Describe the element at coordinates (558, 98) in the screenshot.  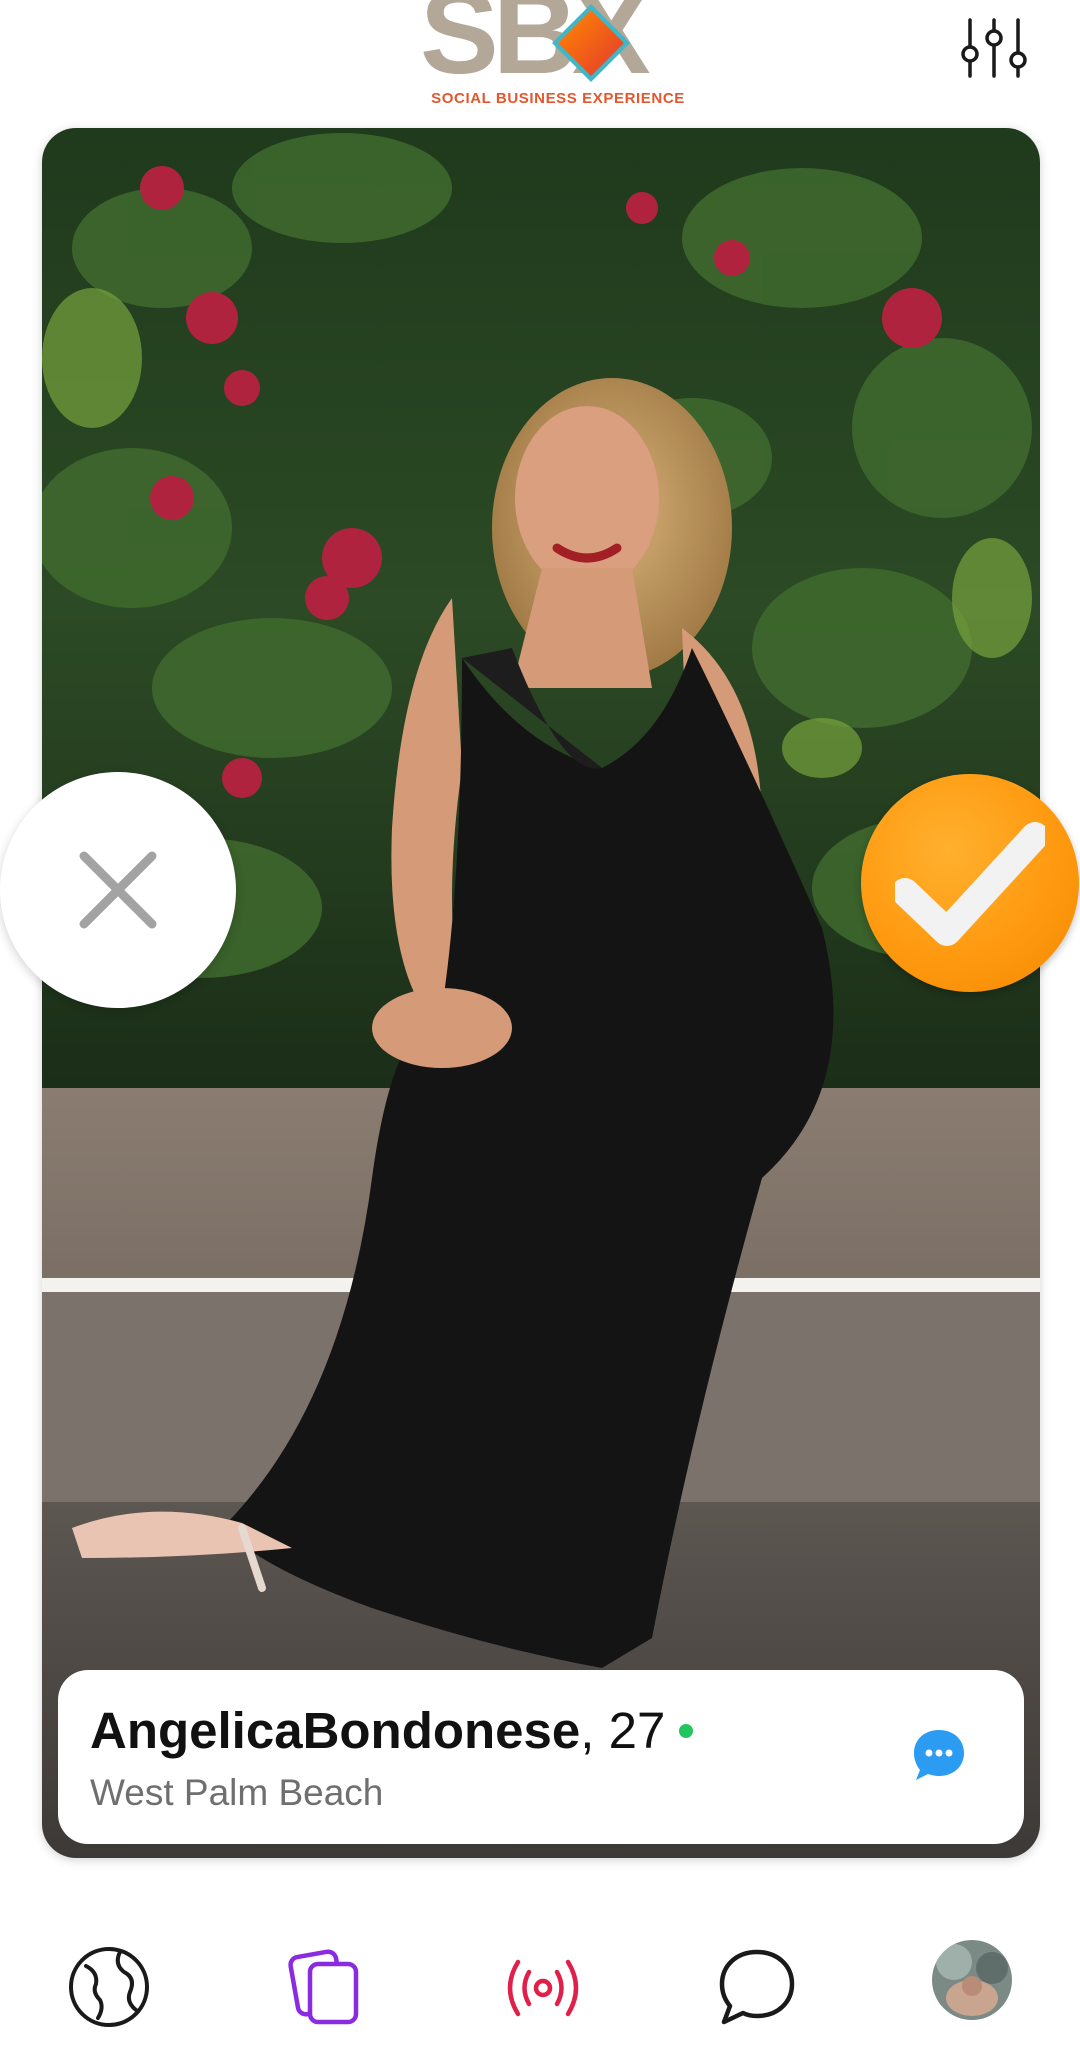
I see `logo-tagline: SOCIAL BUSINESS EXPERIENCE` at that location.